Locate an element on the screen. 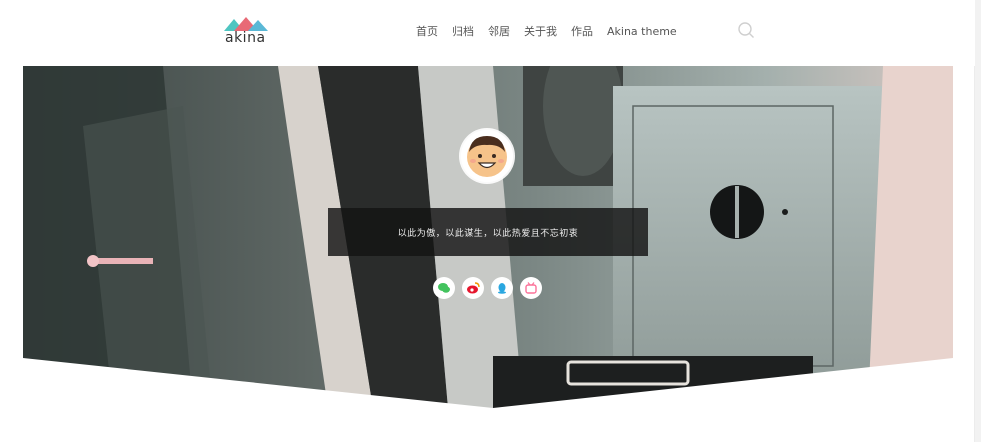 Image resolution: width=981 pixels, height=442 pixels. weibo-icon is located at coordinates (473, 288).